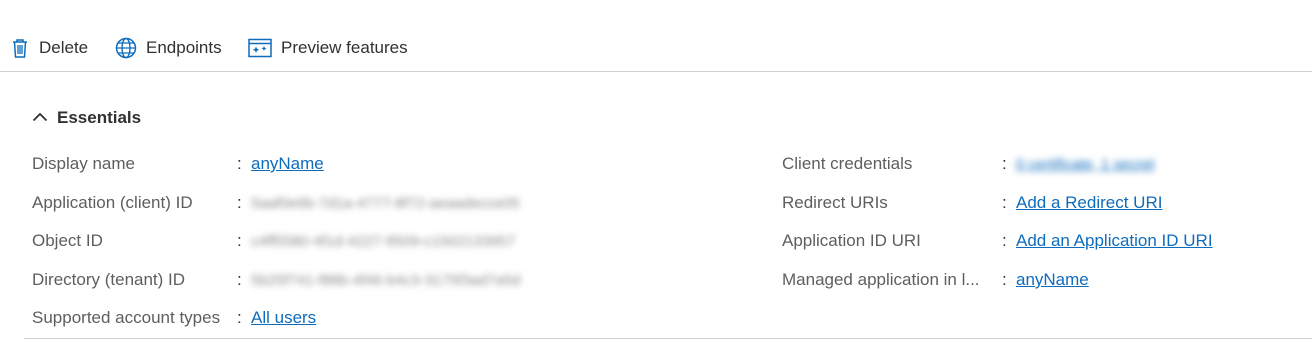  I want to click on object-id-value: c4ff5580-4f1d-4227-9509-c1502133957, so click(383, 241).